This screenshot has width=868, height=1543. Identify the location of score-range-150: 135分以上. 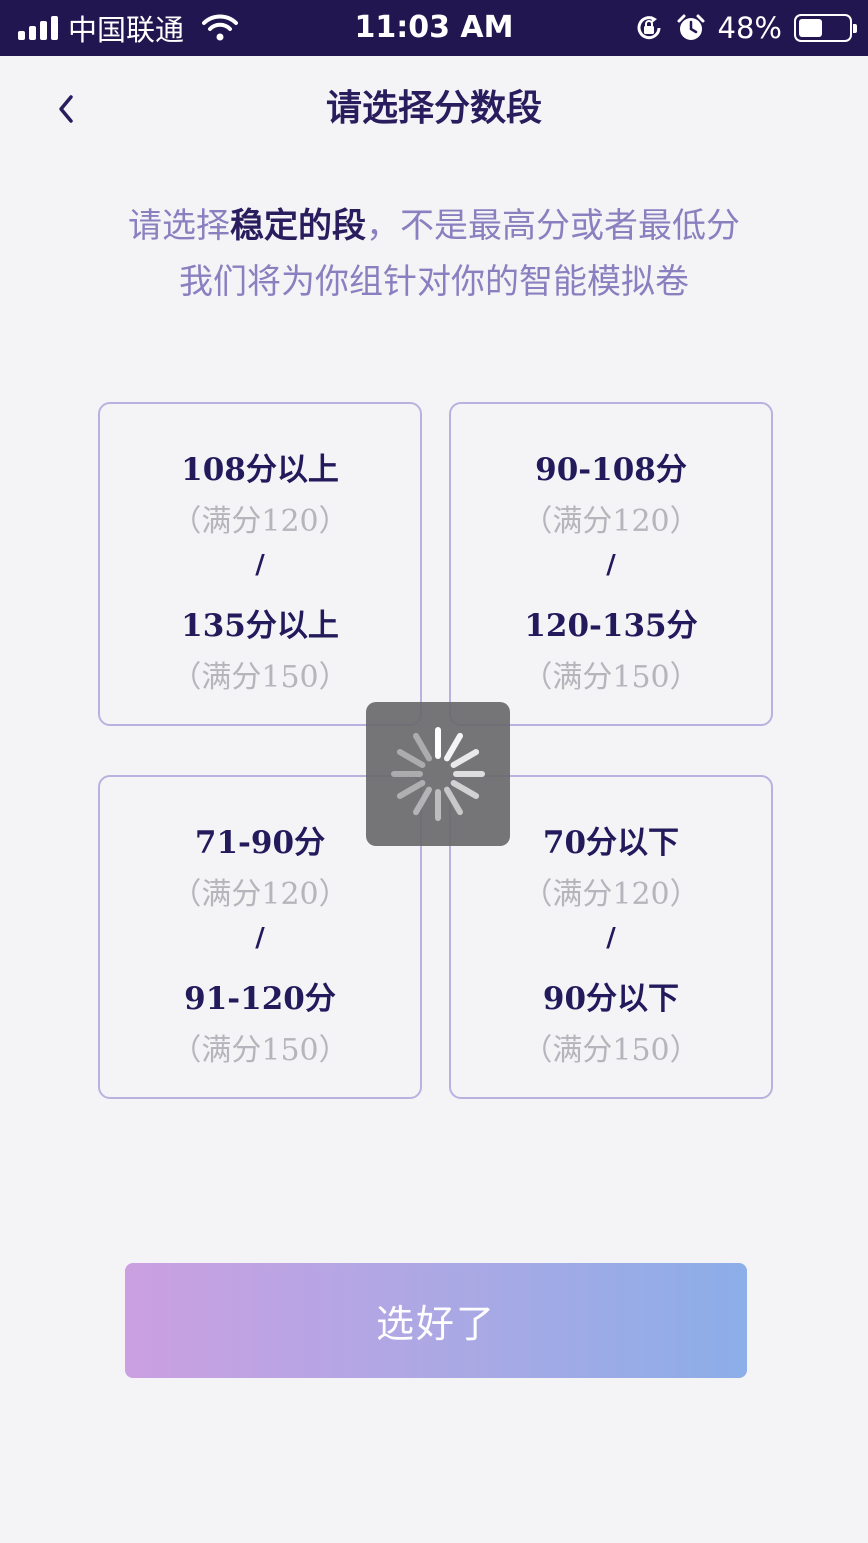
(260, 626).